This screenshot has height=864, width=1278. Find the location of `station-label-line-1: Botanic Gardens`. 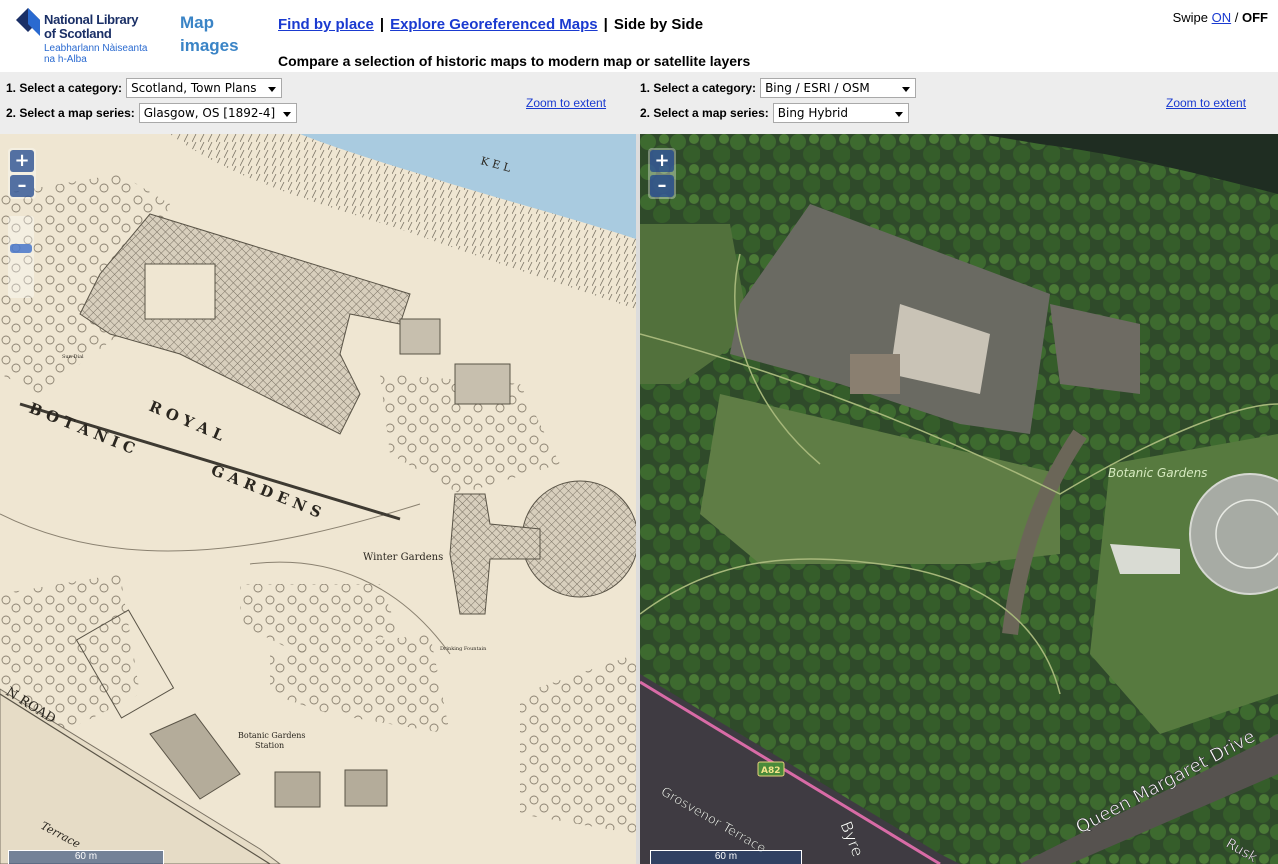

station-label-line-1: Botanic Gardens is located at coordinates (272, 735).